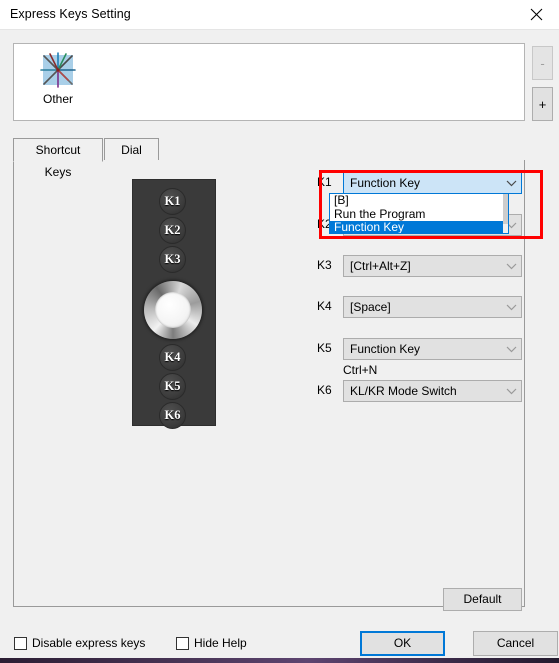  I want to click on key-row-k3: K3 [Ctrl+Alt+Z], so click(419, 266).